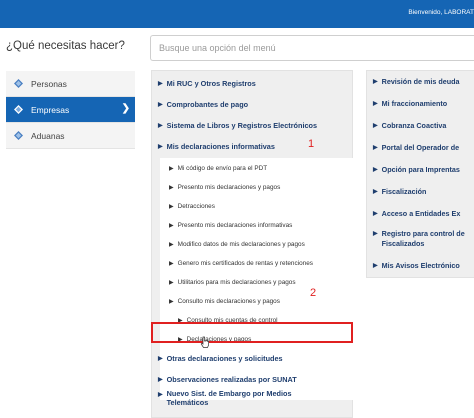 This screenshot has height=418, width=474. What do you see at coordinates (252, 206) in the screenshot?
I see `submenu-item-detracciones: ▶ Detracciones` at bounding box center [252, 206].